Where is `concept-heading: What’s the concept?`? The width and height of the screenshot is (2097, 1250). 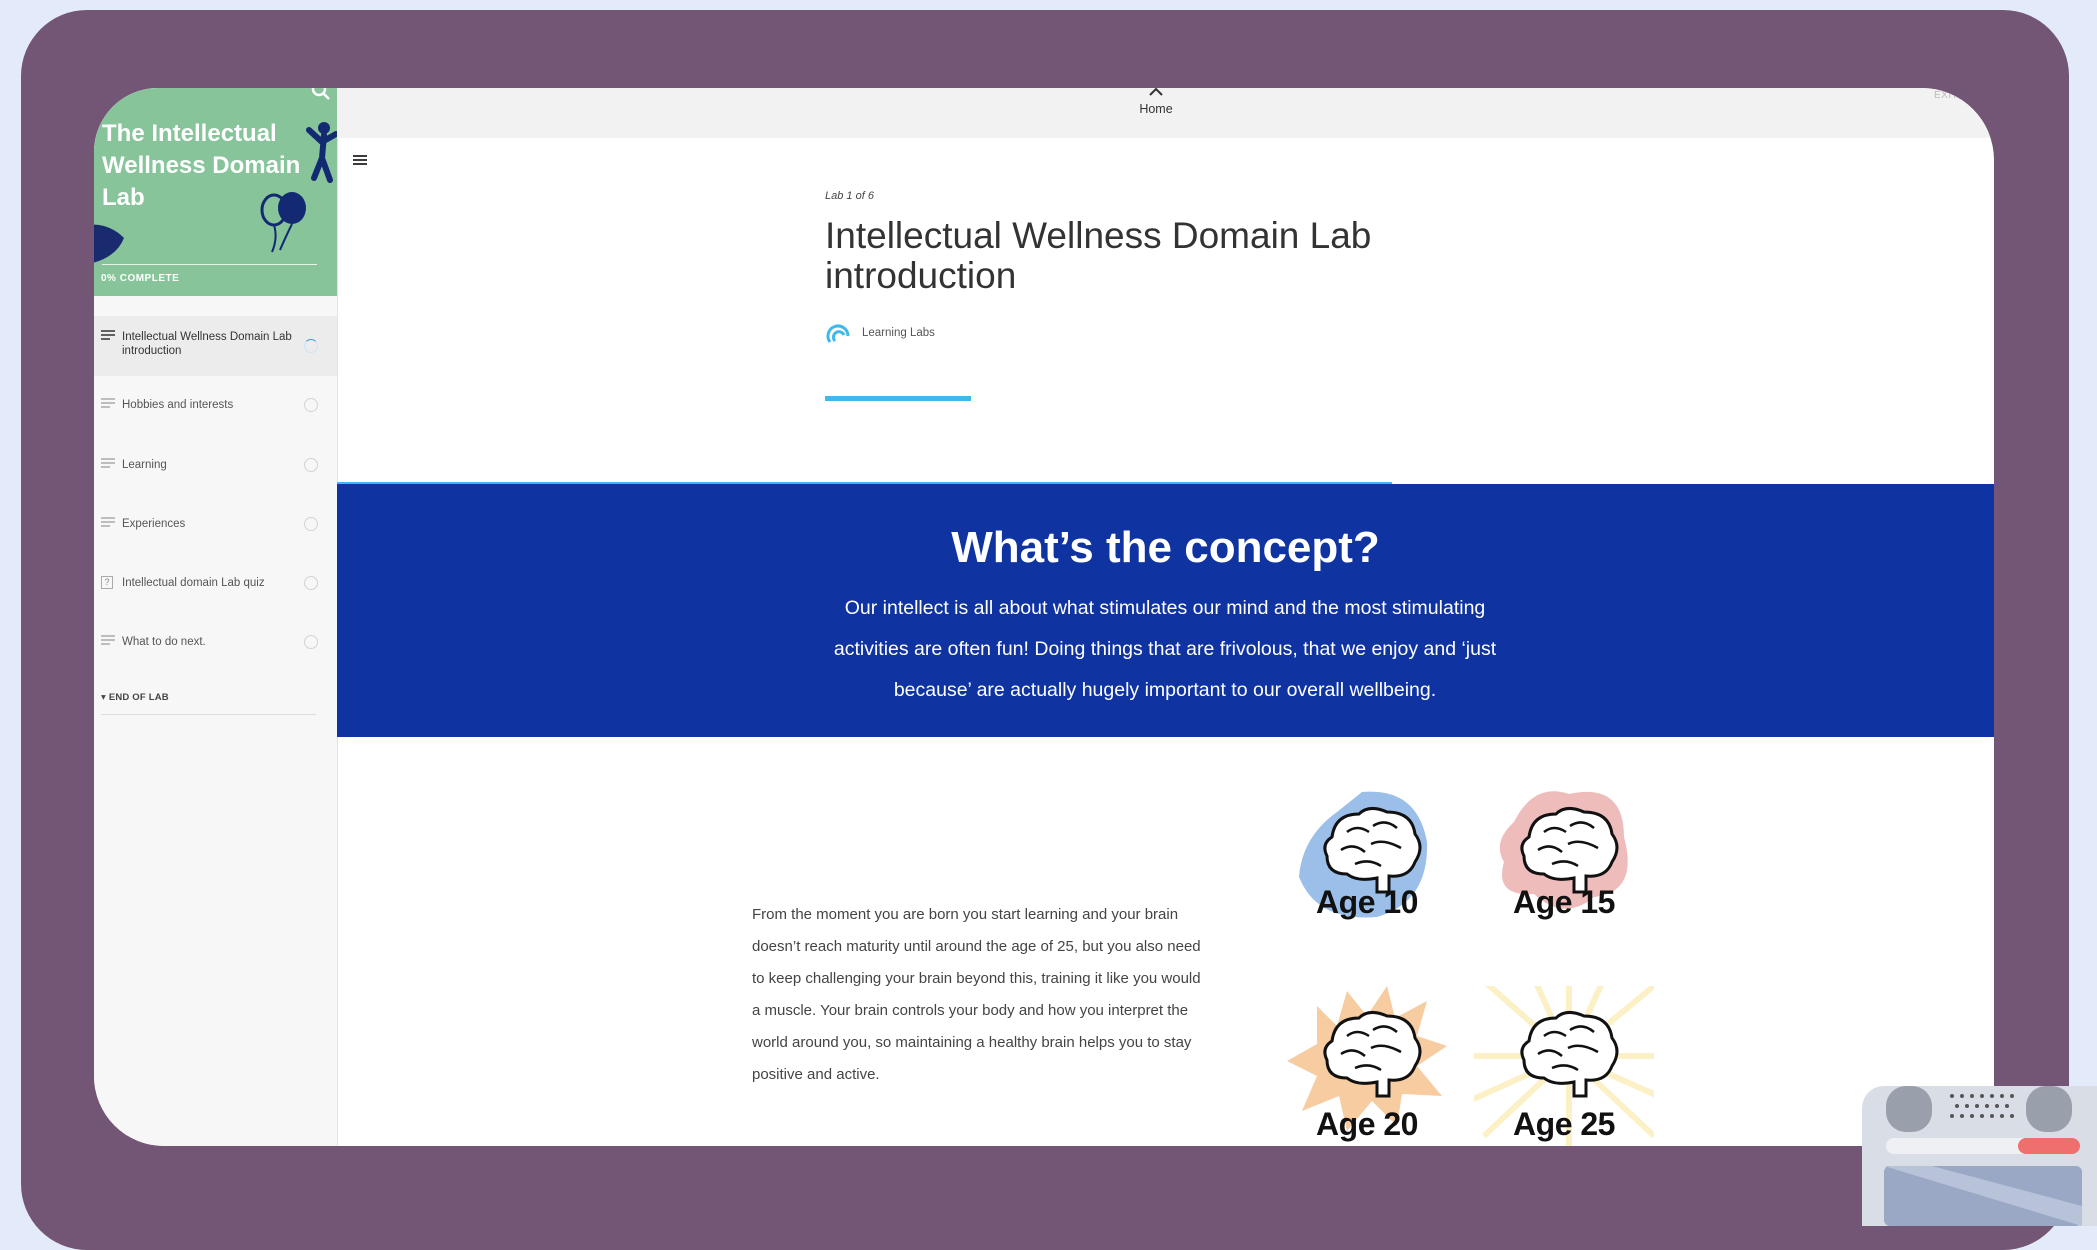
concept-heading: What’s the concept? is located at coordinates (1165, 547).